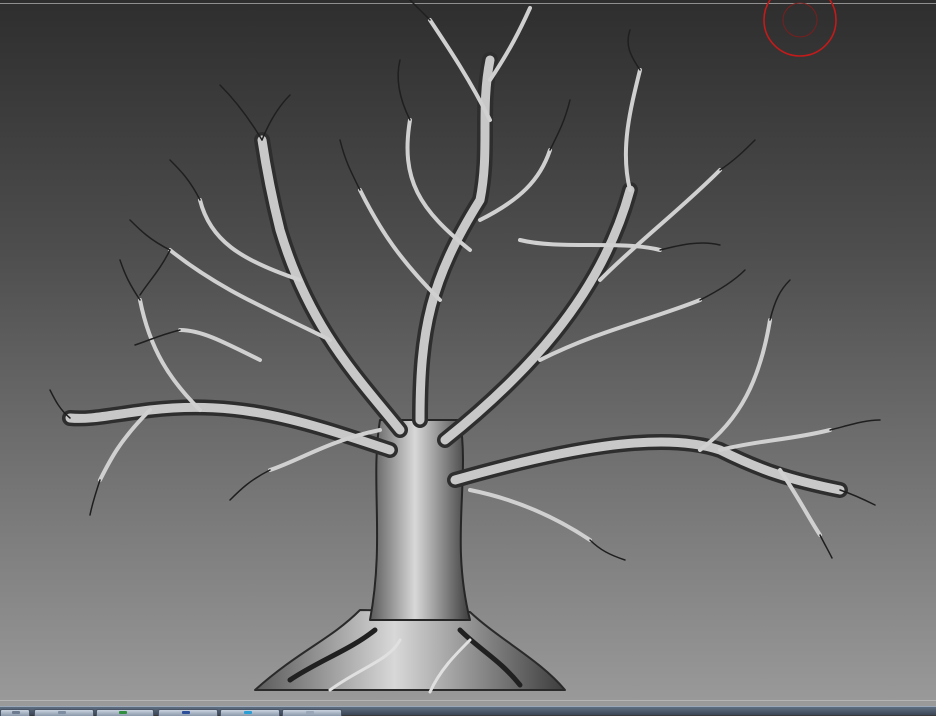 The width and height of the screenshot is (936, 716). Describe the element at coordinates (800, 30) in the screenshot. I see `view-gizmo-icon` at that location.